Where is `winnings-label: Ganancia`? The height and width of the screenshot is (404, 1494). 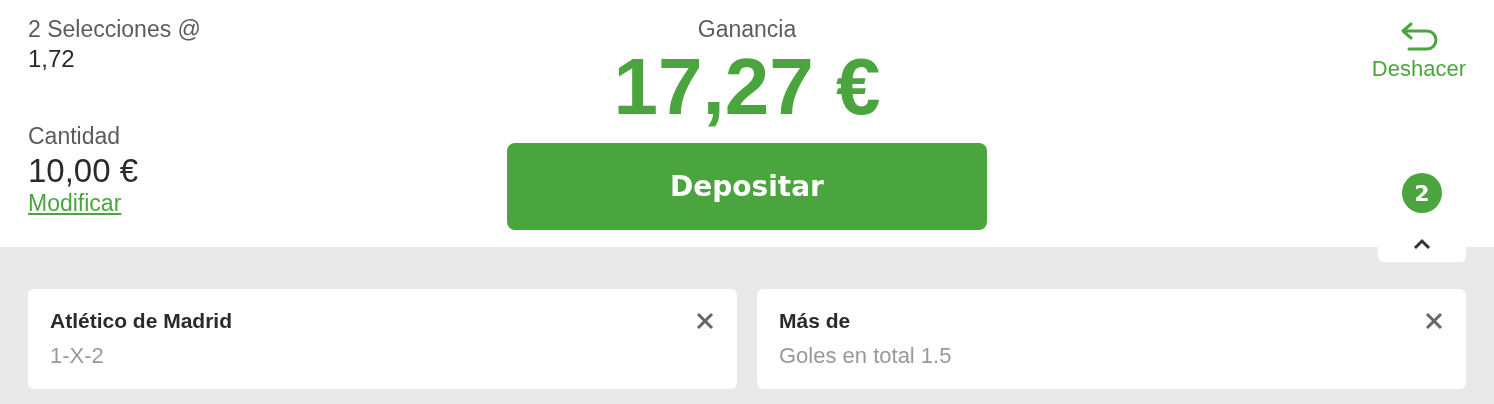 winnings-label: Ganancia is located at coordinates (747, 29).